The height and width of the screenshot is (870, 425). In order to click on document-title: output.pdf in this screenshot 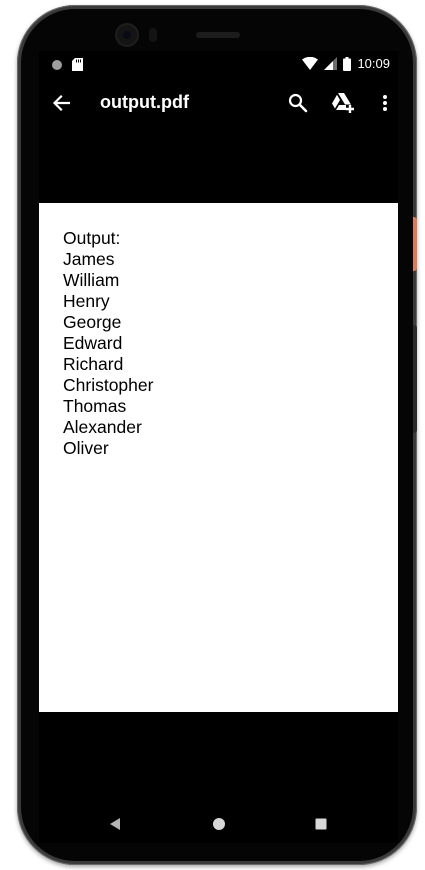, I will do `click(144, 102)`.